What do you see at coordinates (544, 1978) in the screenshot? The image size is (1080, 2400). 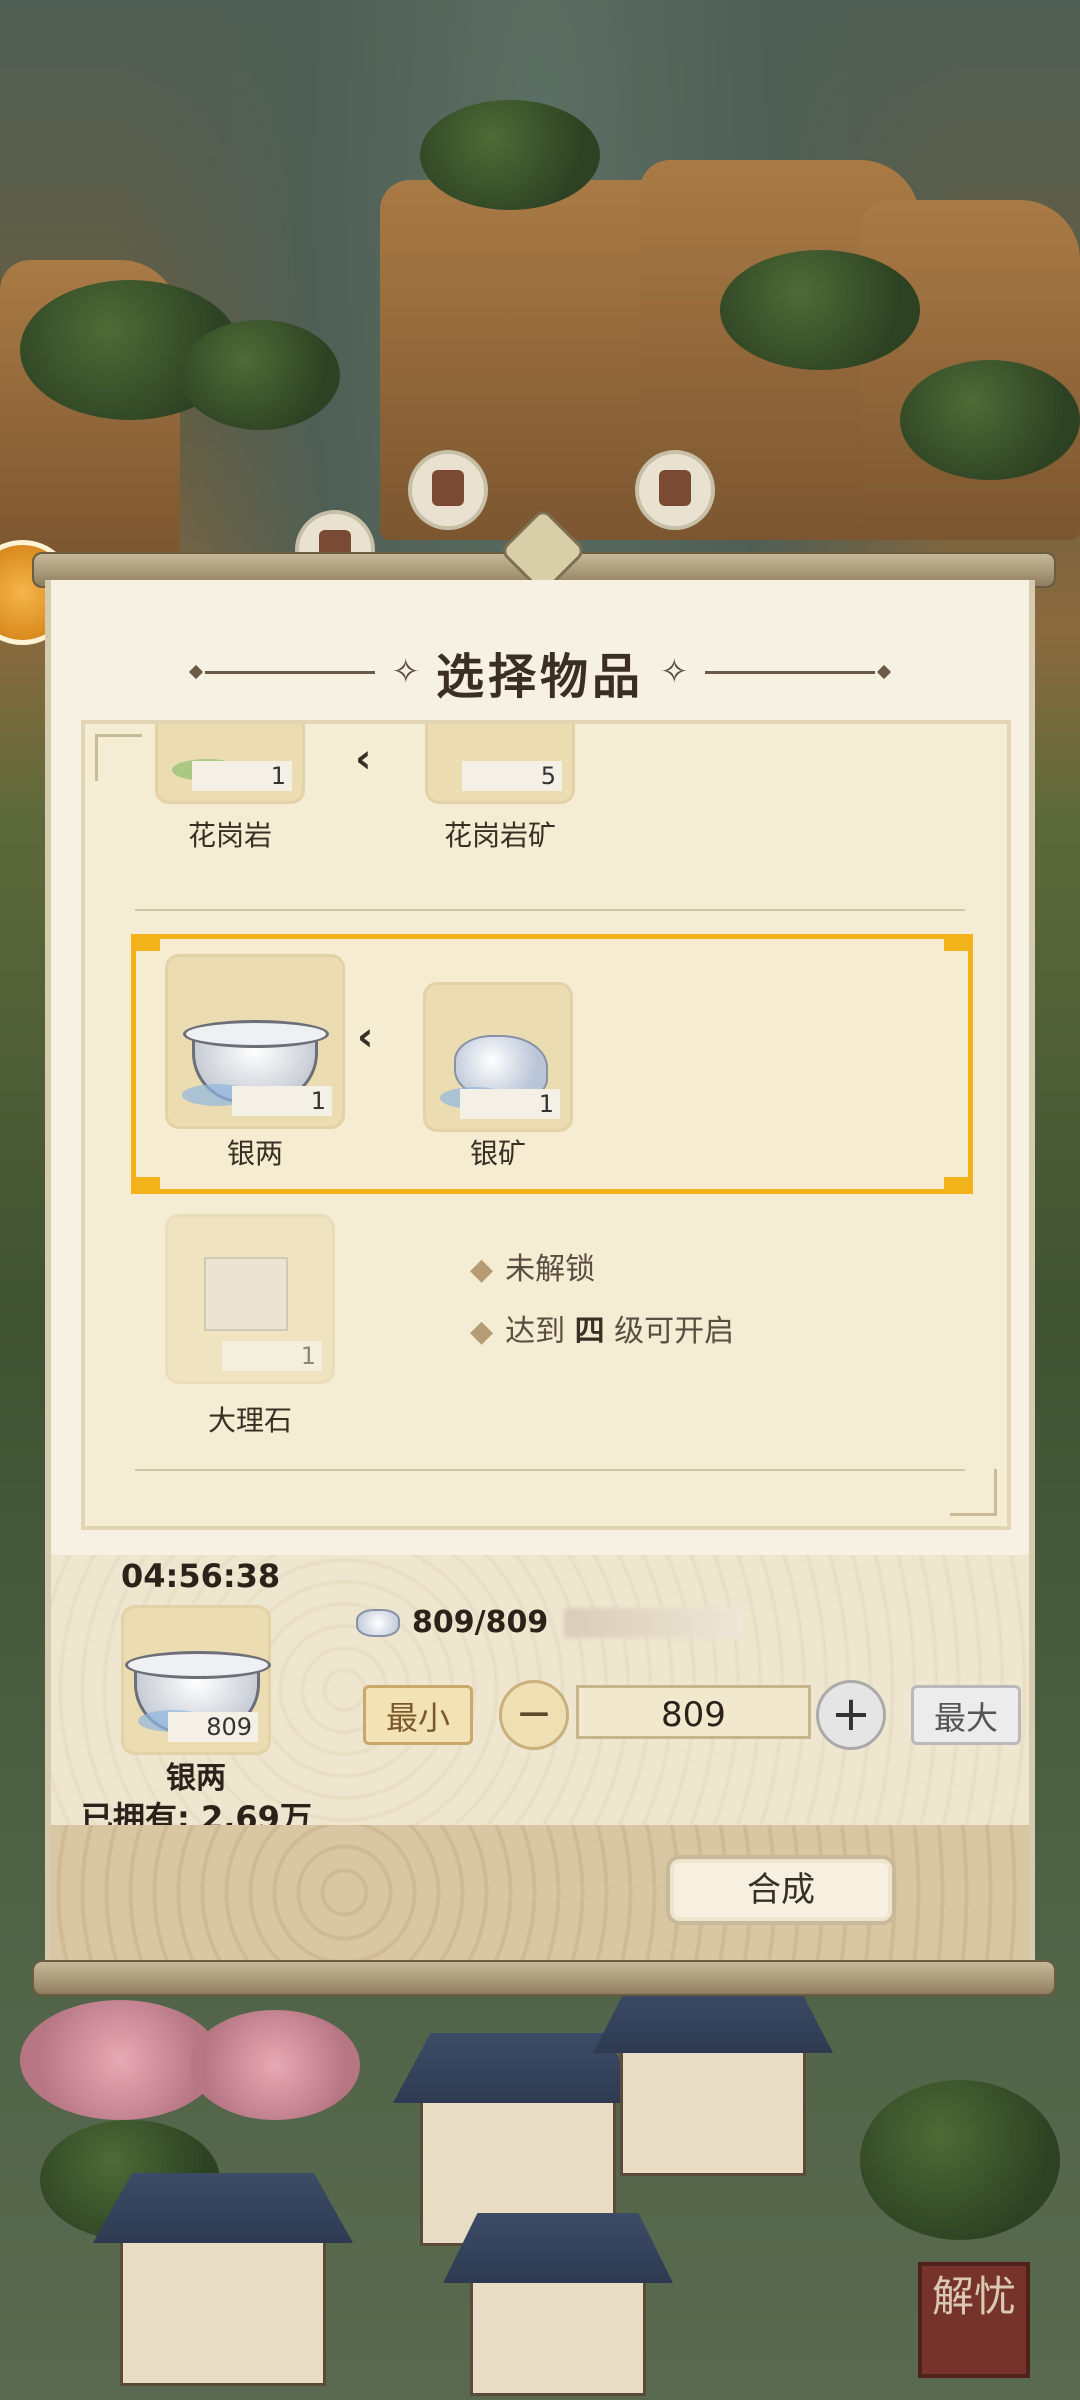 I see `scroll-bottom-rod` at bounding box center [544, 1978].